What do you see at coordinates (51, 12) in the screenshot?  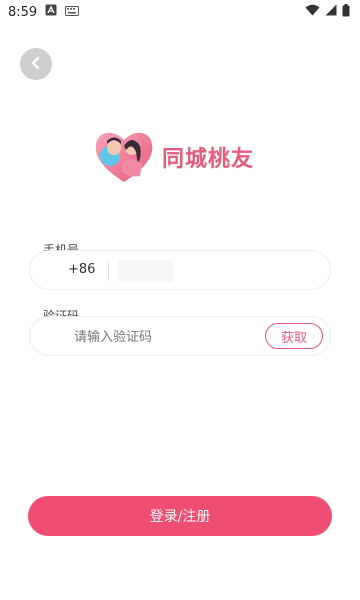 I see `a-icon` at bounding box center [51, 12].